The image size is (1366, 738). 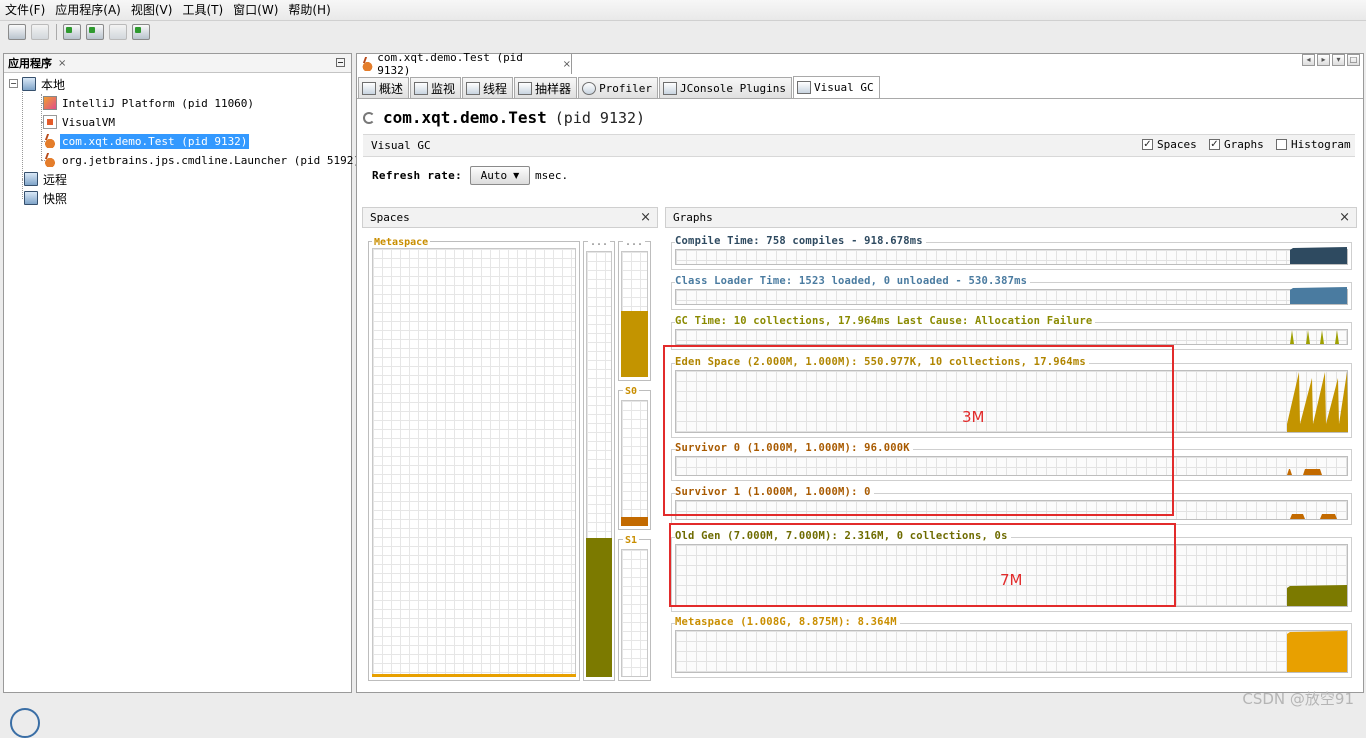 What do you see at coordinates (634, 344) in the screenshot?
I see `eden-fill` at bounding box center [634, 344].